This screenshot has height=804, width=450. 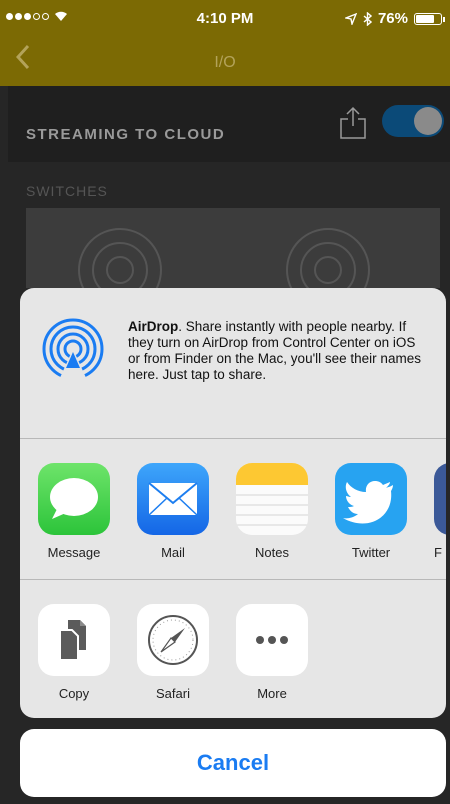 I want to click on share-app-label: Message, so click(x=74, y=552).